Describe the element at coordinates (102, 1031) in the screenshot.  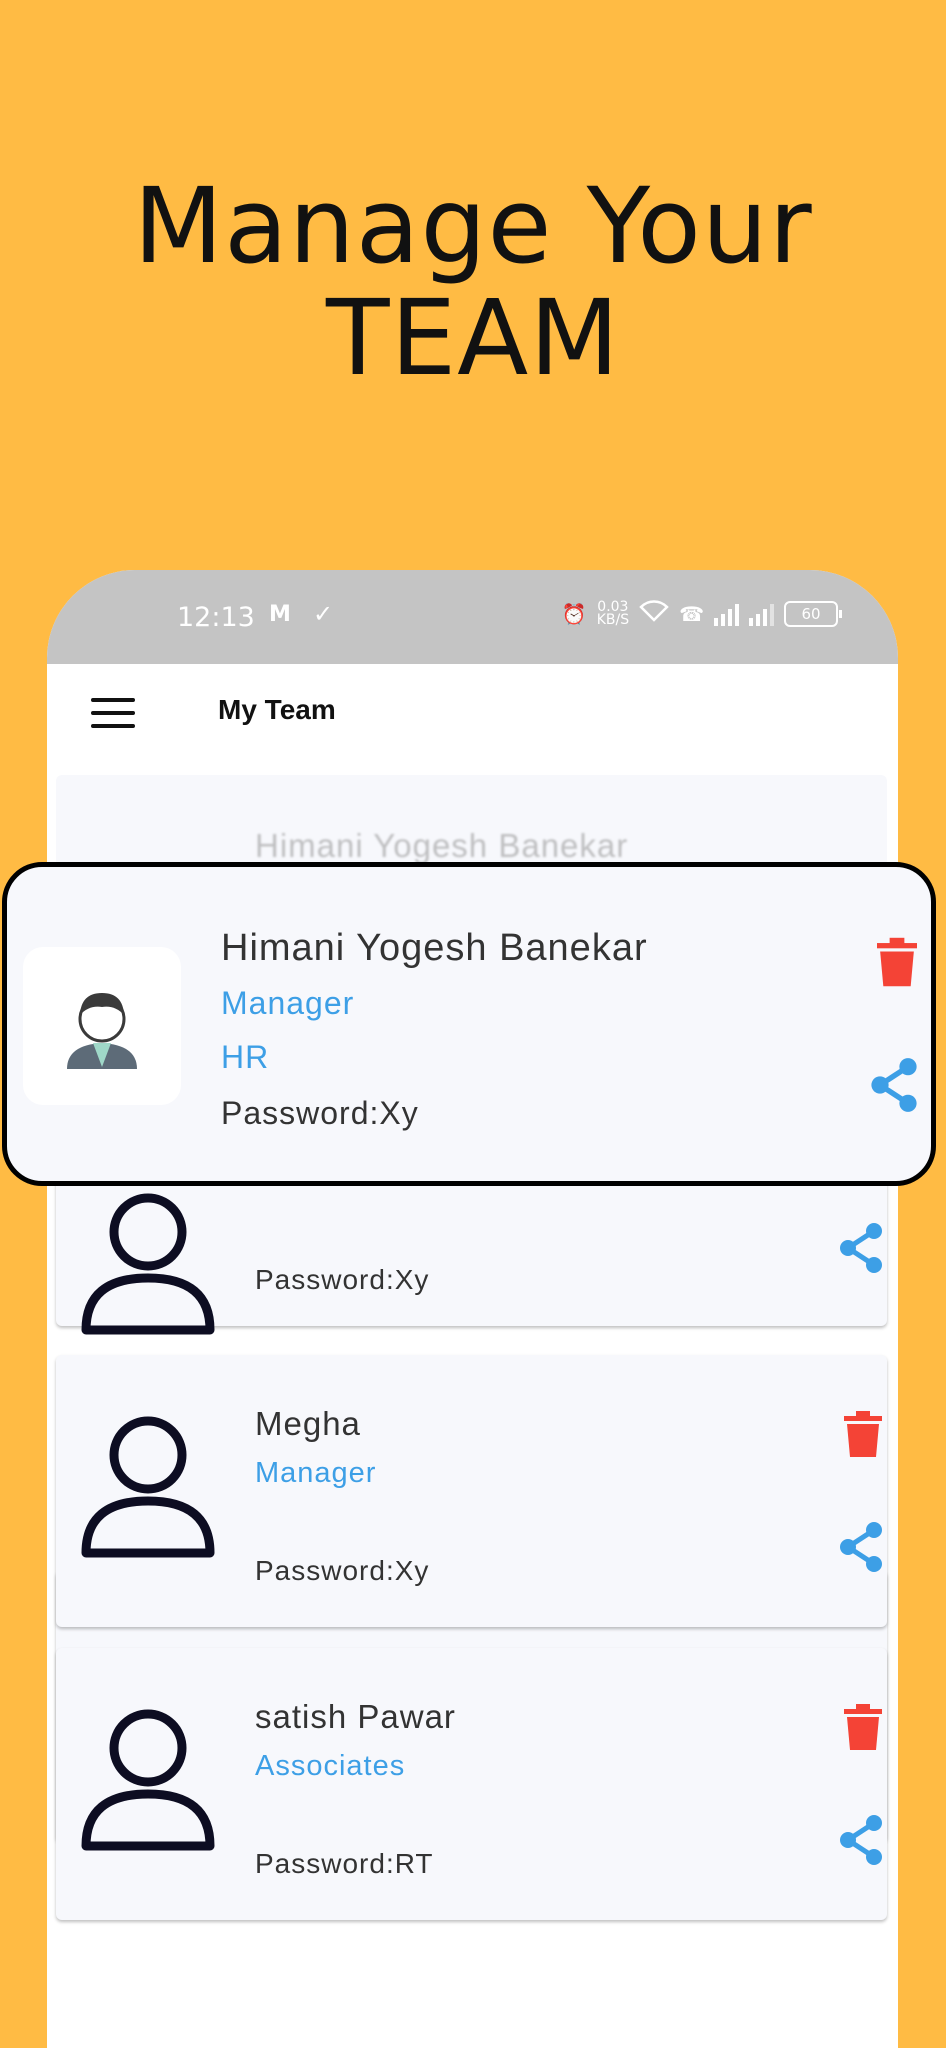
I see `businessman-icon` at that location.